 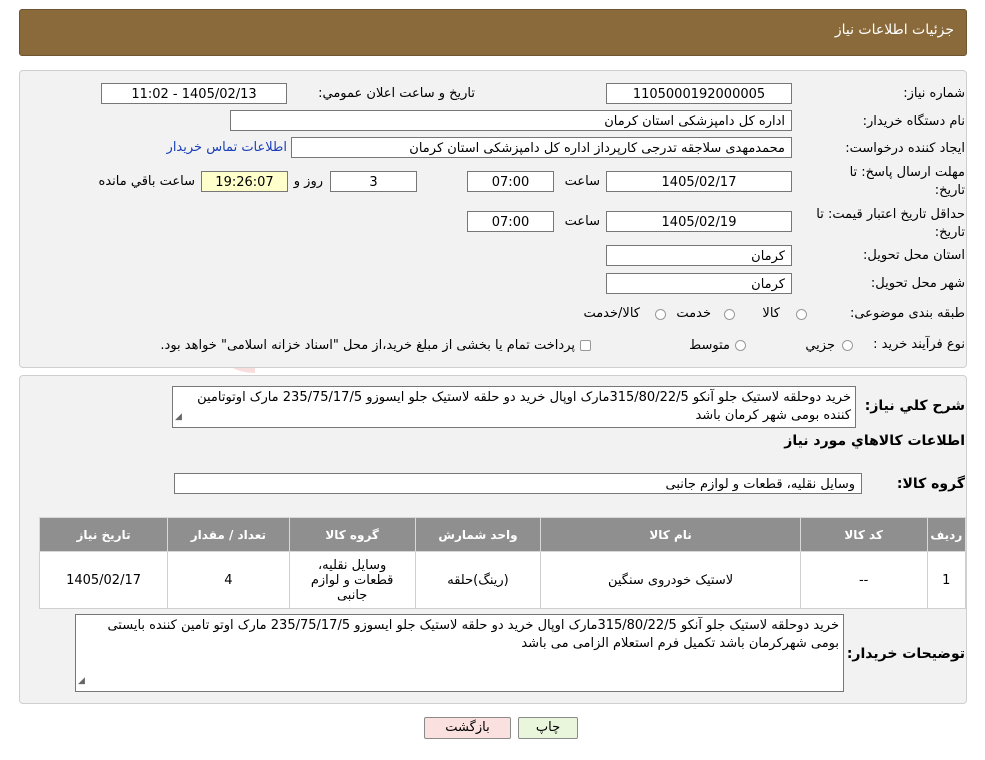 I want to click on remaining-time-field: 19:26:07, so click(x=244, y=181).